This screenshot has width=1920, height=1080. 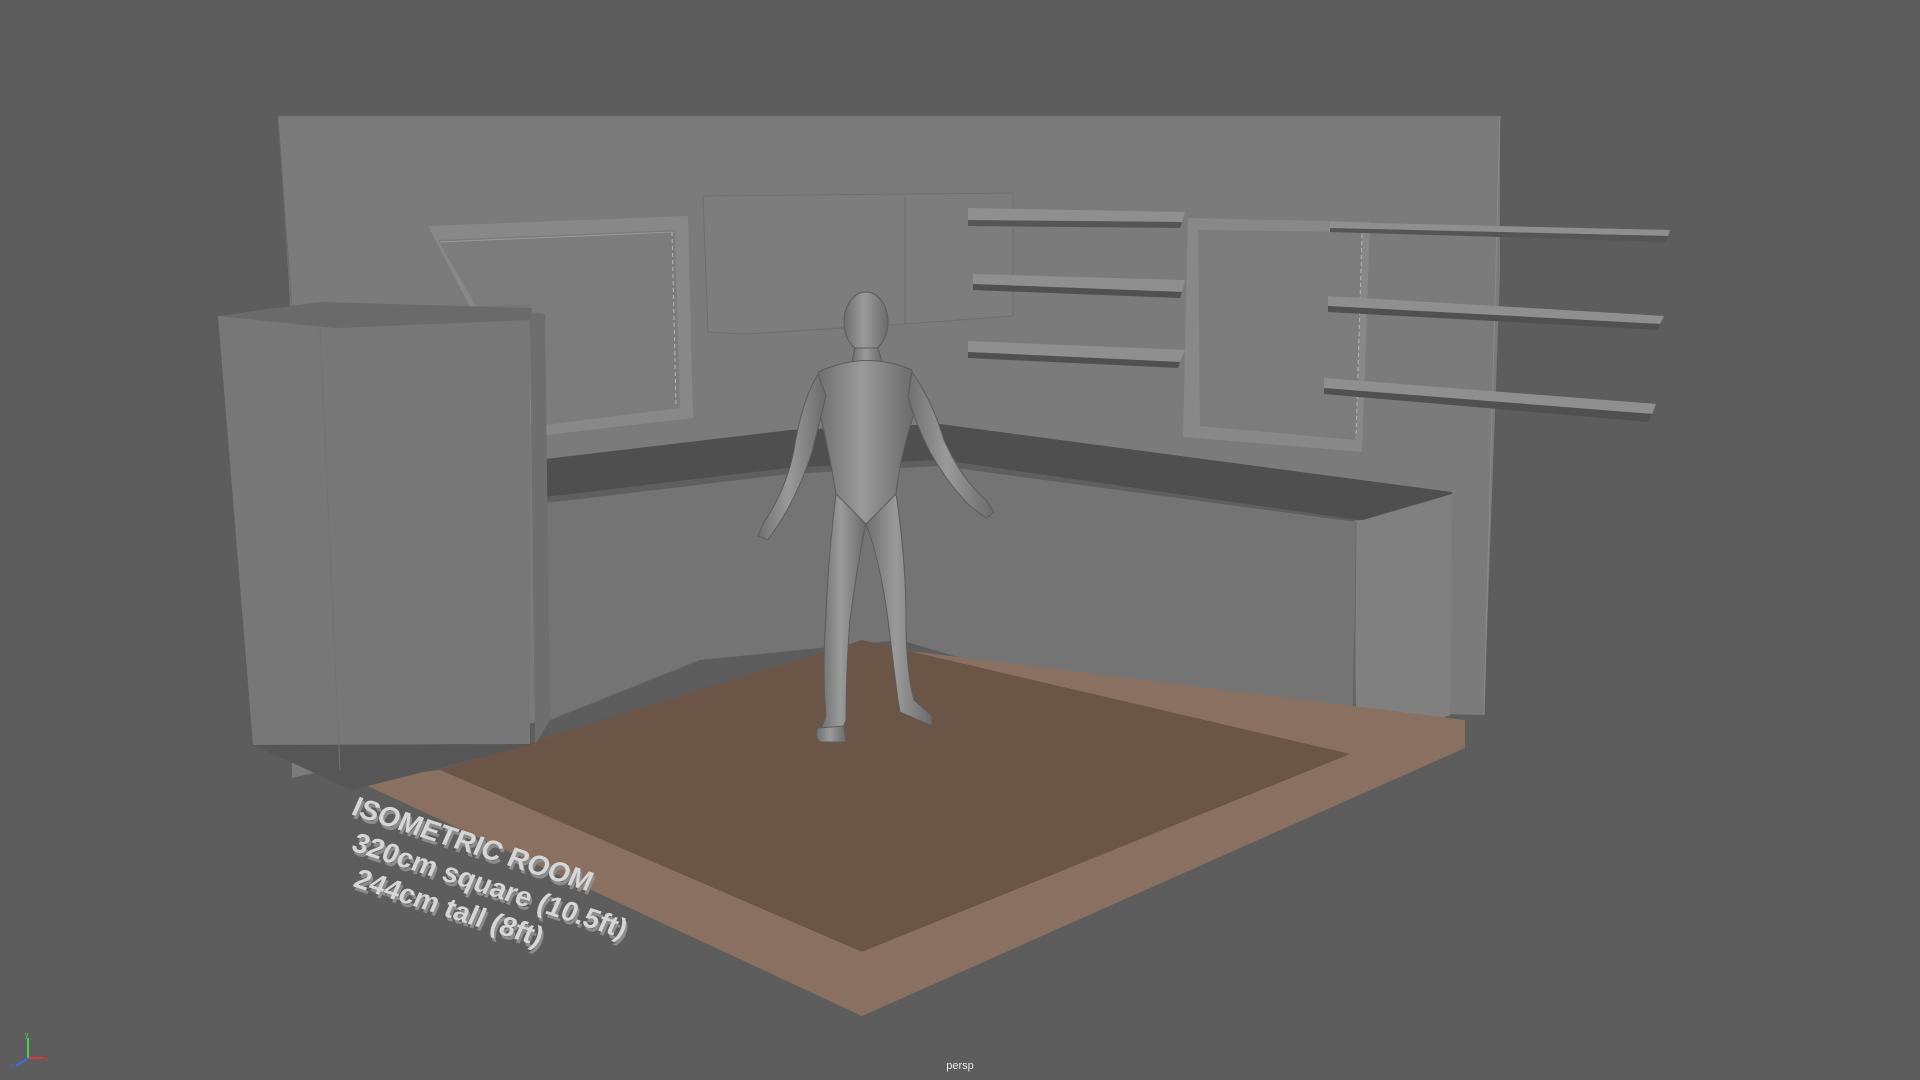 What do you see at coordinates (960, 1066) in the screenshot?
I see `camera-name-label: persp` at bounding box center [960, 1066].